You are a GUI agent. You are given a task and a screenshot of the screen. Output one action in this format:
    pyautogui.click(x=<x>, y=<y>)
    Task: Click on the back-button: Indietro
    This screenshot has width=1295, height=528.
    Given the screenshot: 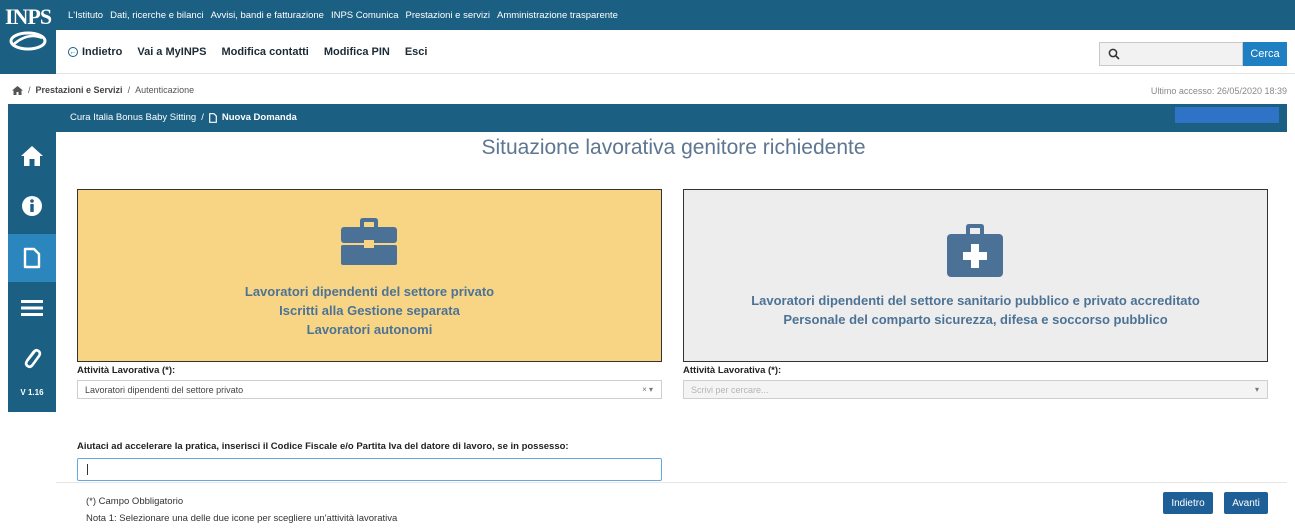 What is the action you would take?
    pyautogui.click(x=1188, y=503)
    